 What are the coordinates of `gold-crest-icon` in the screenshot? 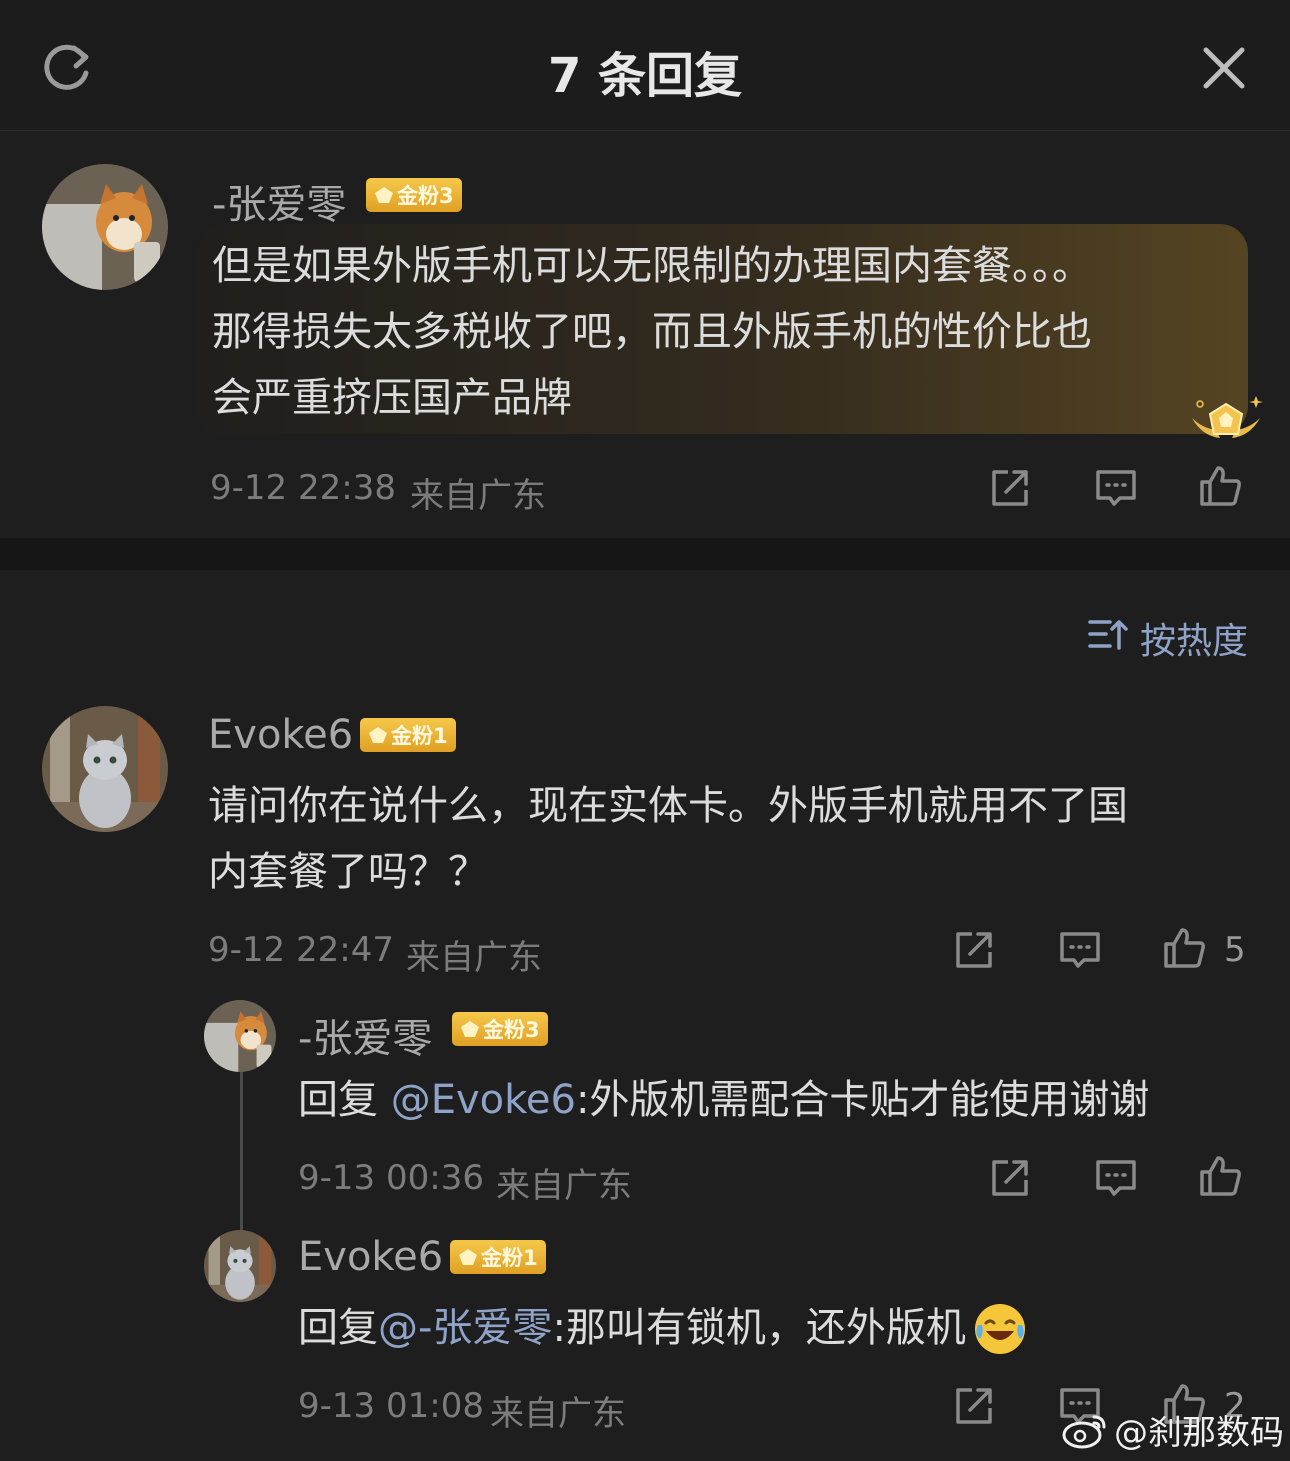 It's located at (1227, 417).